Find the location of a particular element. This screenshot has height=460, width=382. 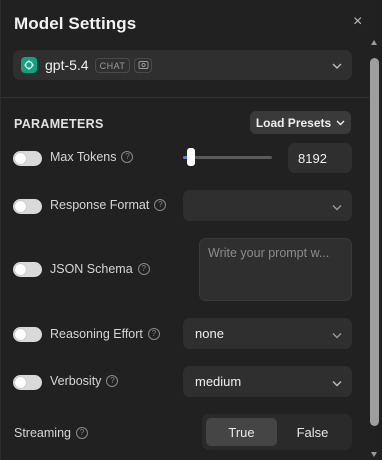

max-tokens-slider is located at coordinates (227, 157).